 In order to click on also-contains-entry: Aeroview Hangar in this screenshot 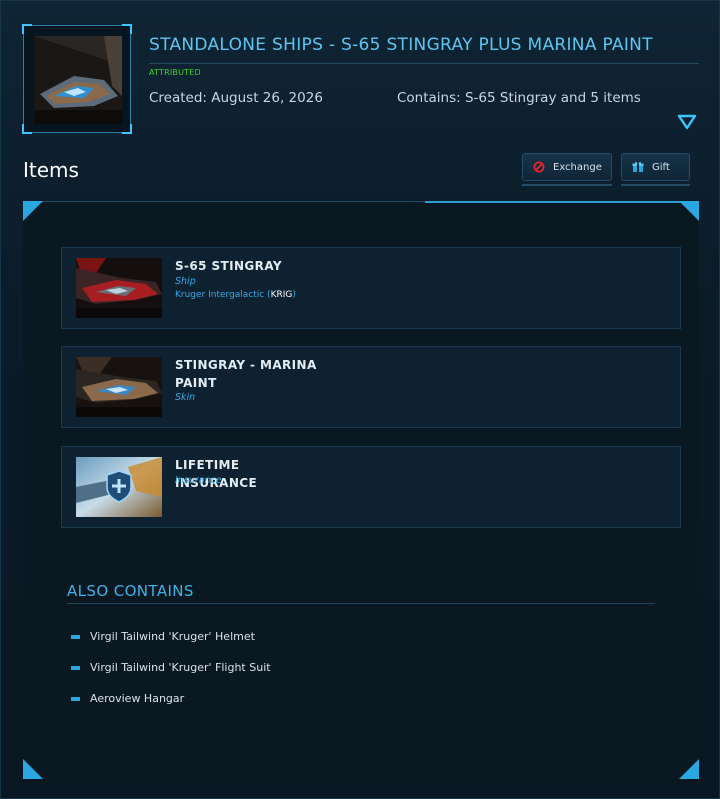, I will do `click(137, 698)`.